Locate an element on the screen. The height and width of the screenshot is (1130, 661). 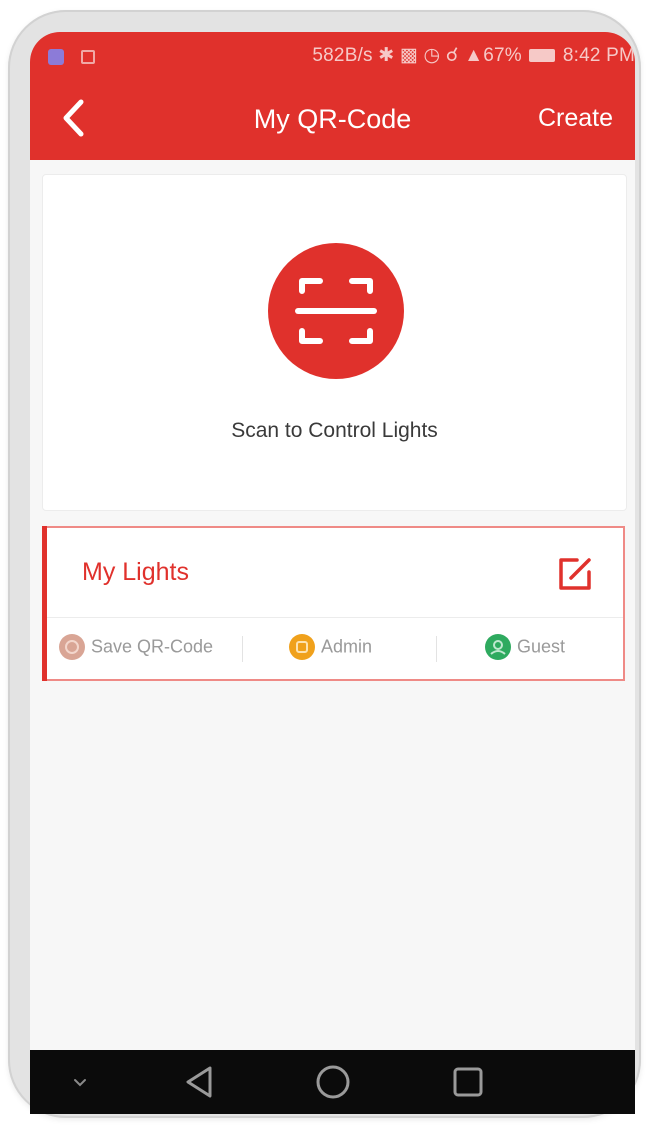
qr-scan-icon is located at coordinates (336, 311).